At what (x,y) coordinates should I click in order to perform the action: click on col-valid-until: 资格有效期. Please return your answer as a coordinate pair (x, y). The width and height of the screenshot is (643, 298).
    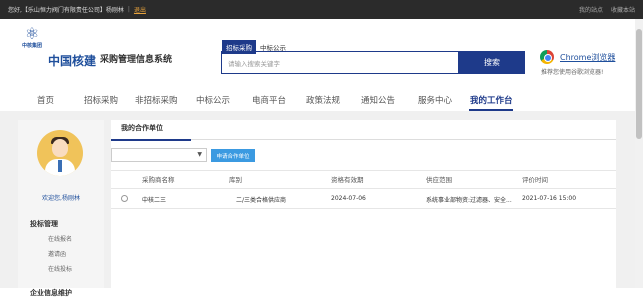
    Looking at the image, I should click on (347, 180).